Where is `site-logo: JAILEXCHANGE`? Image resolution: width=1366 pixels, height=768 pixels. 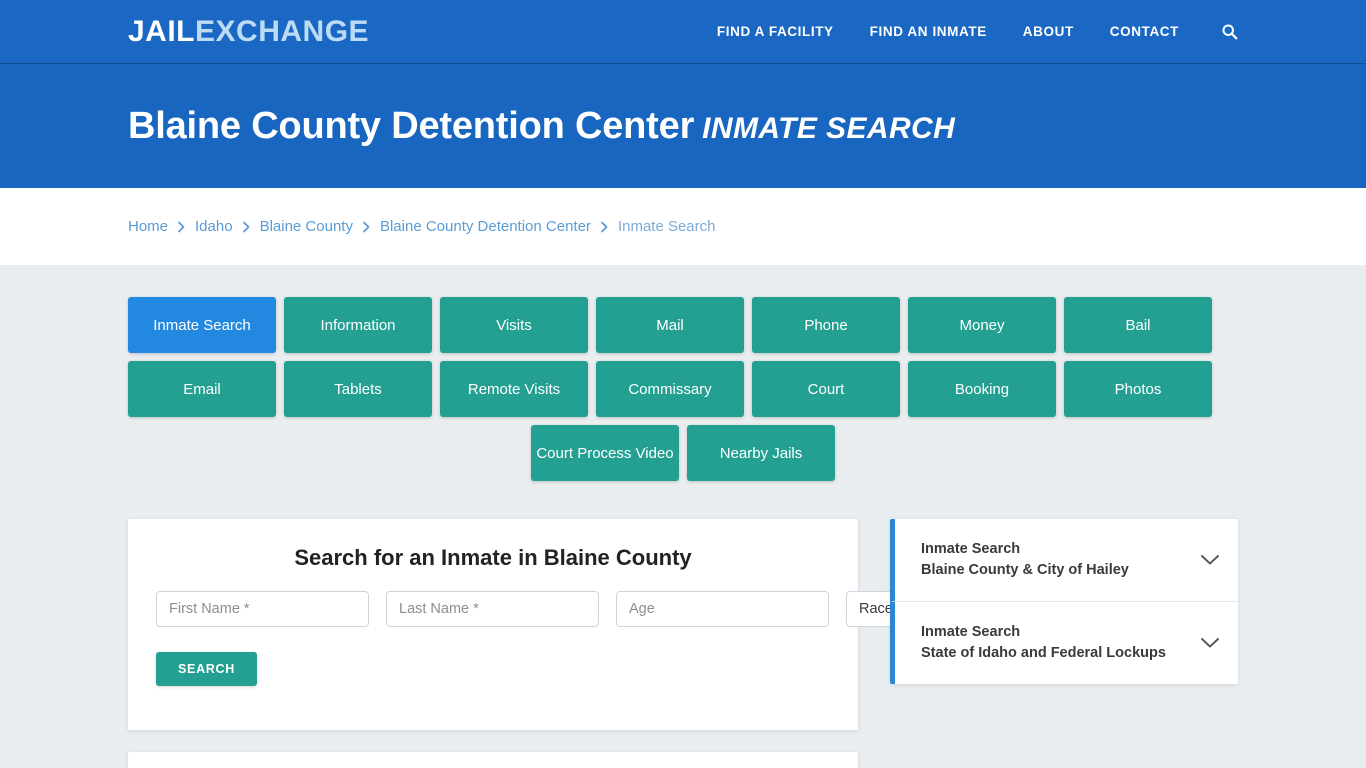
site-logo: JAILEXCHANGE is located at coordinates (248, 32).